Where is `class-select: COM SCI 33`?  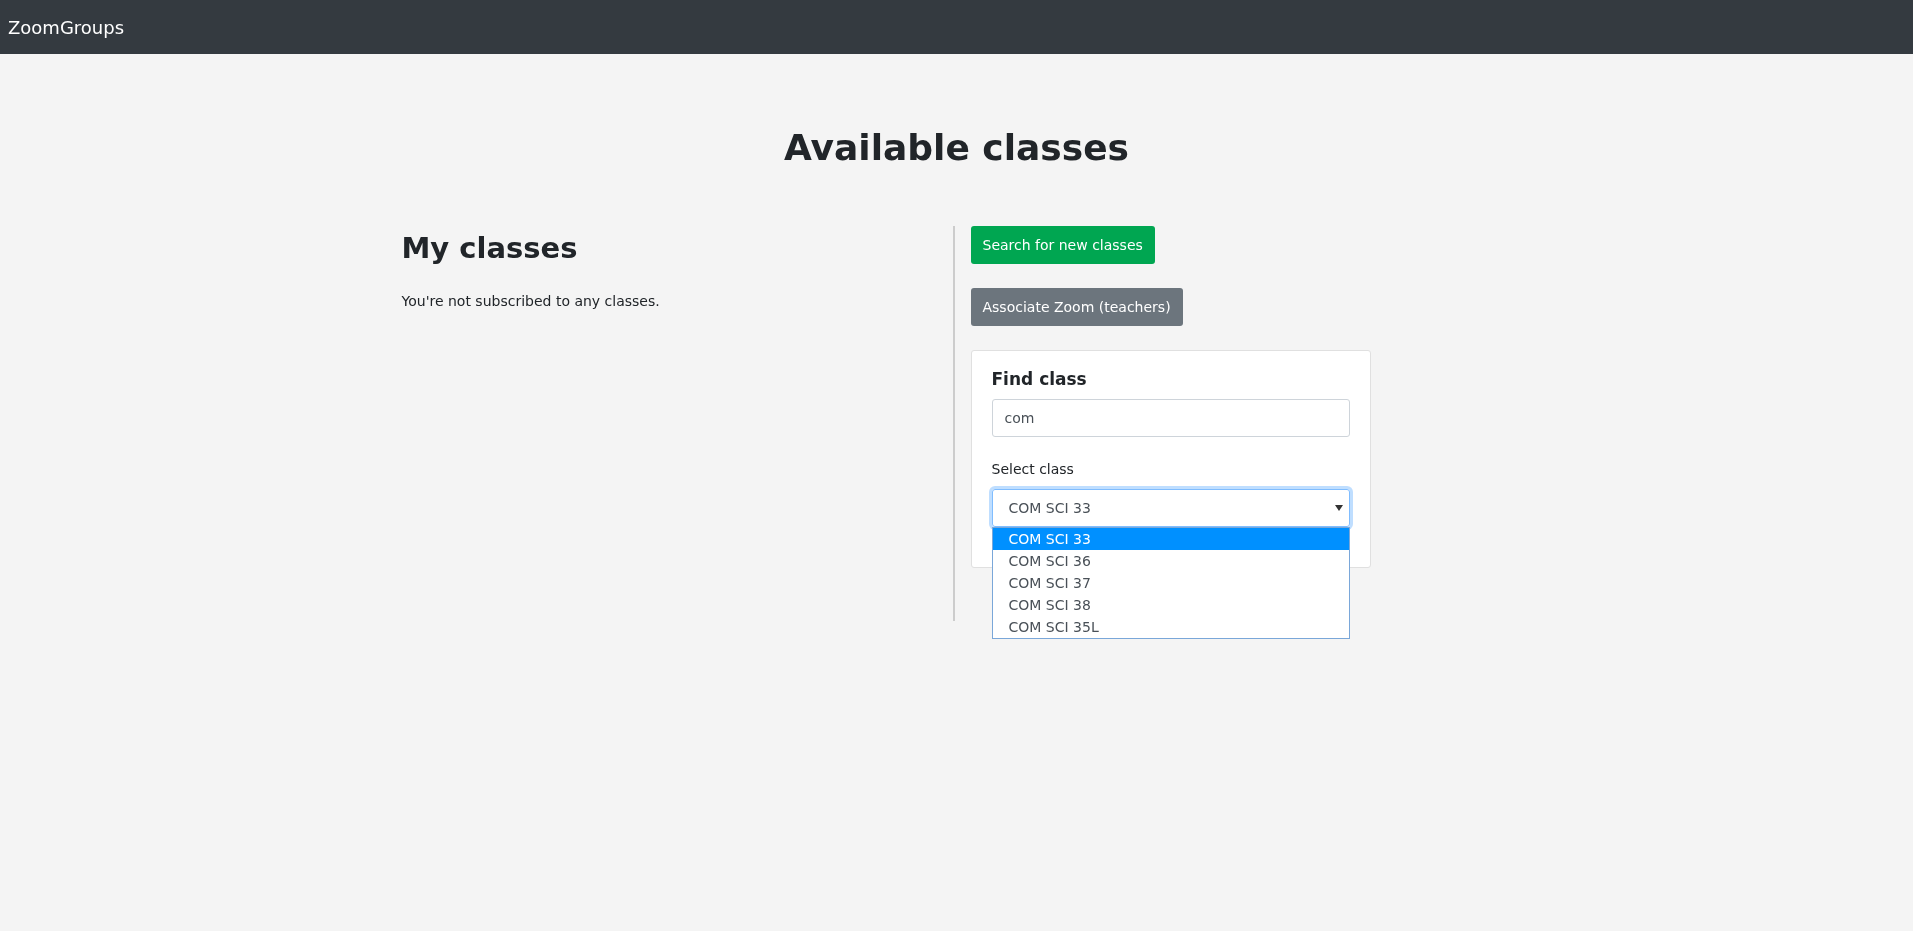
class-select: COM SCI 33 is located at coordinates (1170, 508).